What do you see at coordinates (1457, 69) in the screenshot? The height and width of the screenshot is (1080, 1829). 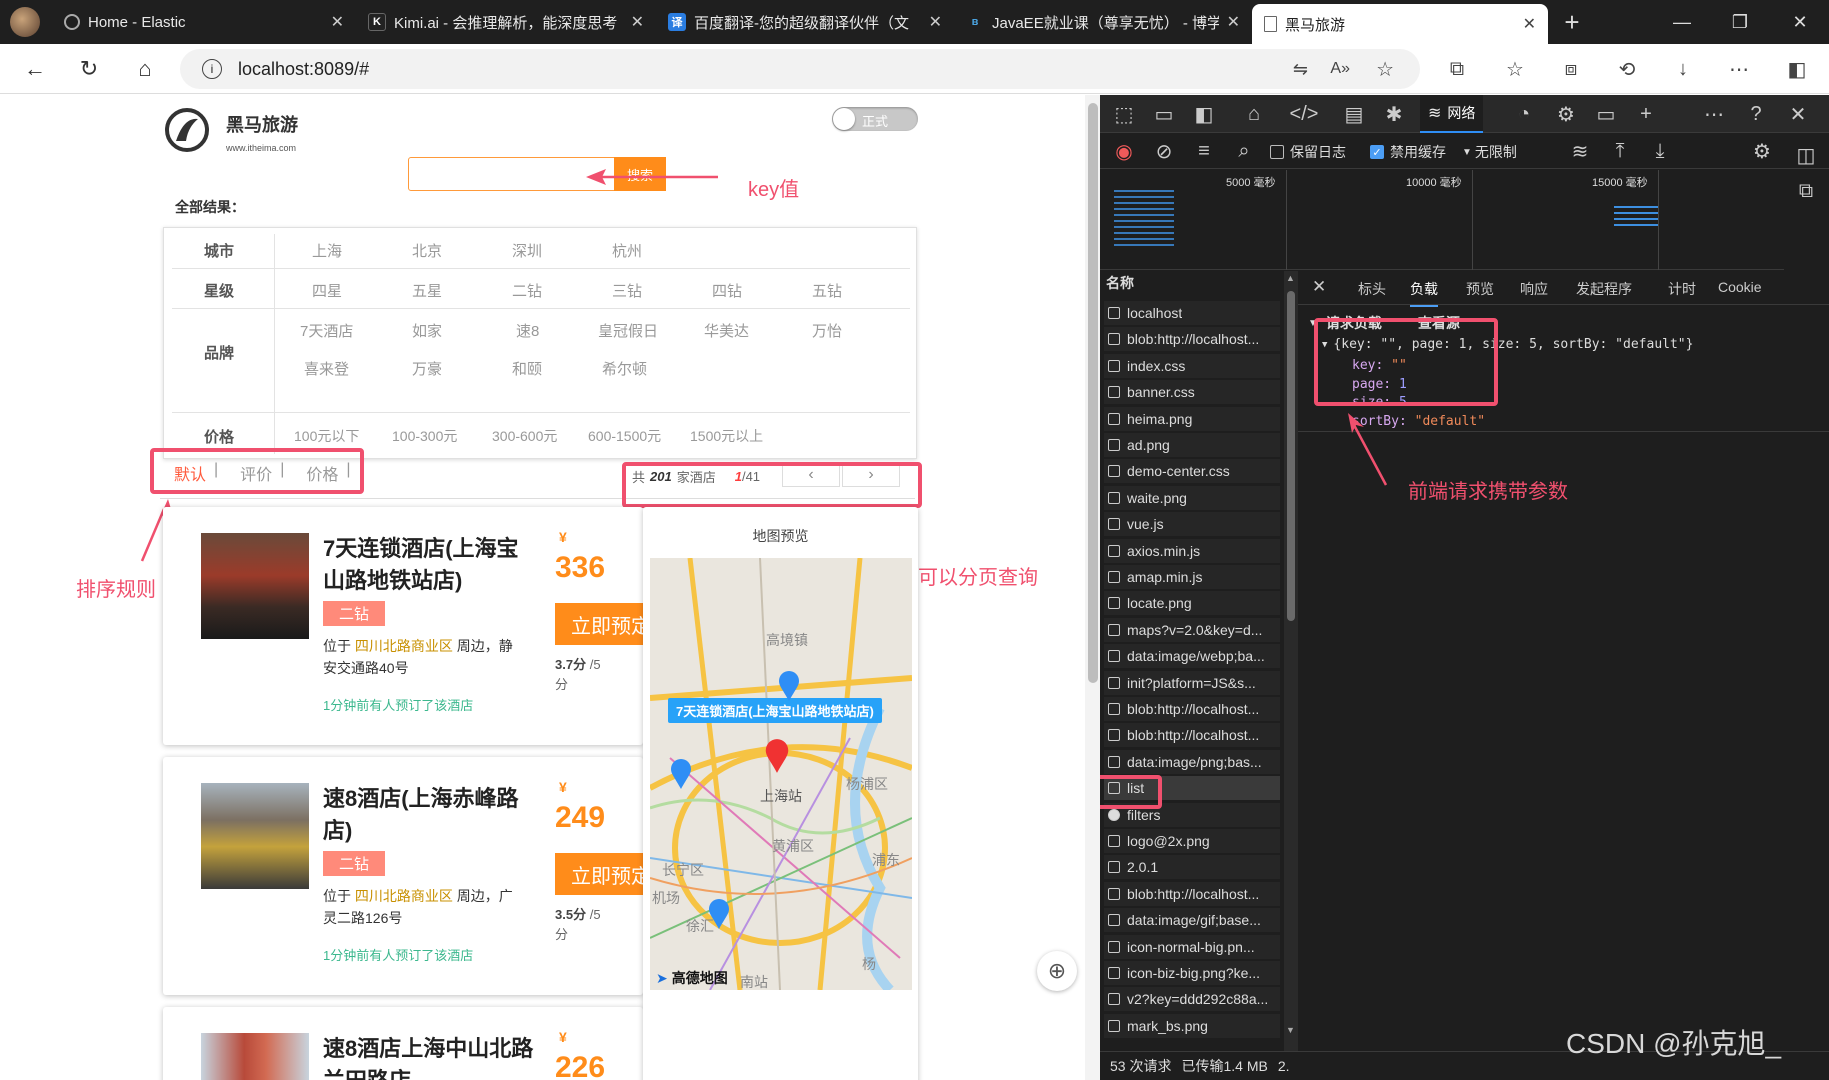 I see `extensions-icon: ⧉` at bounding box center [1457, 69].